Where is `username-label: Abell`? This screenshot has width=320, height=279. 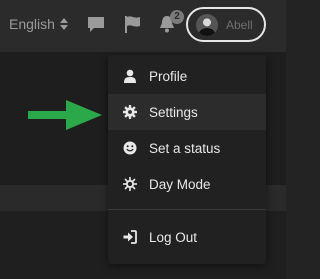 username-label: Abell is located at coordinates (239, 24).